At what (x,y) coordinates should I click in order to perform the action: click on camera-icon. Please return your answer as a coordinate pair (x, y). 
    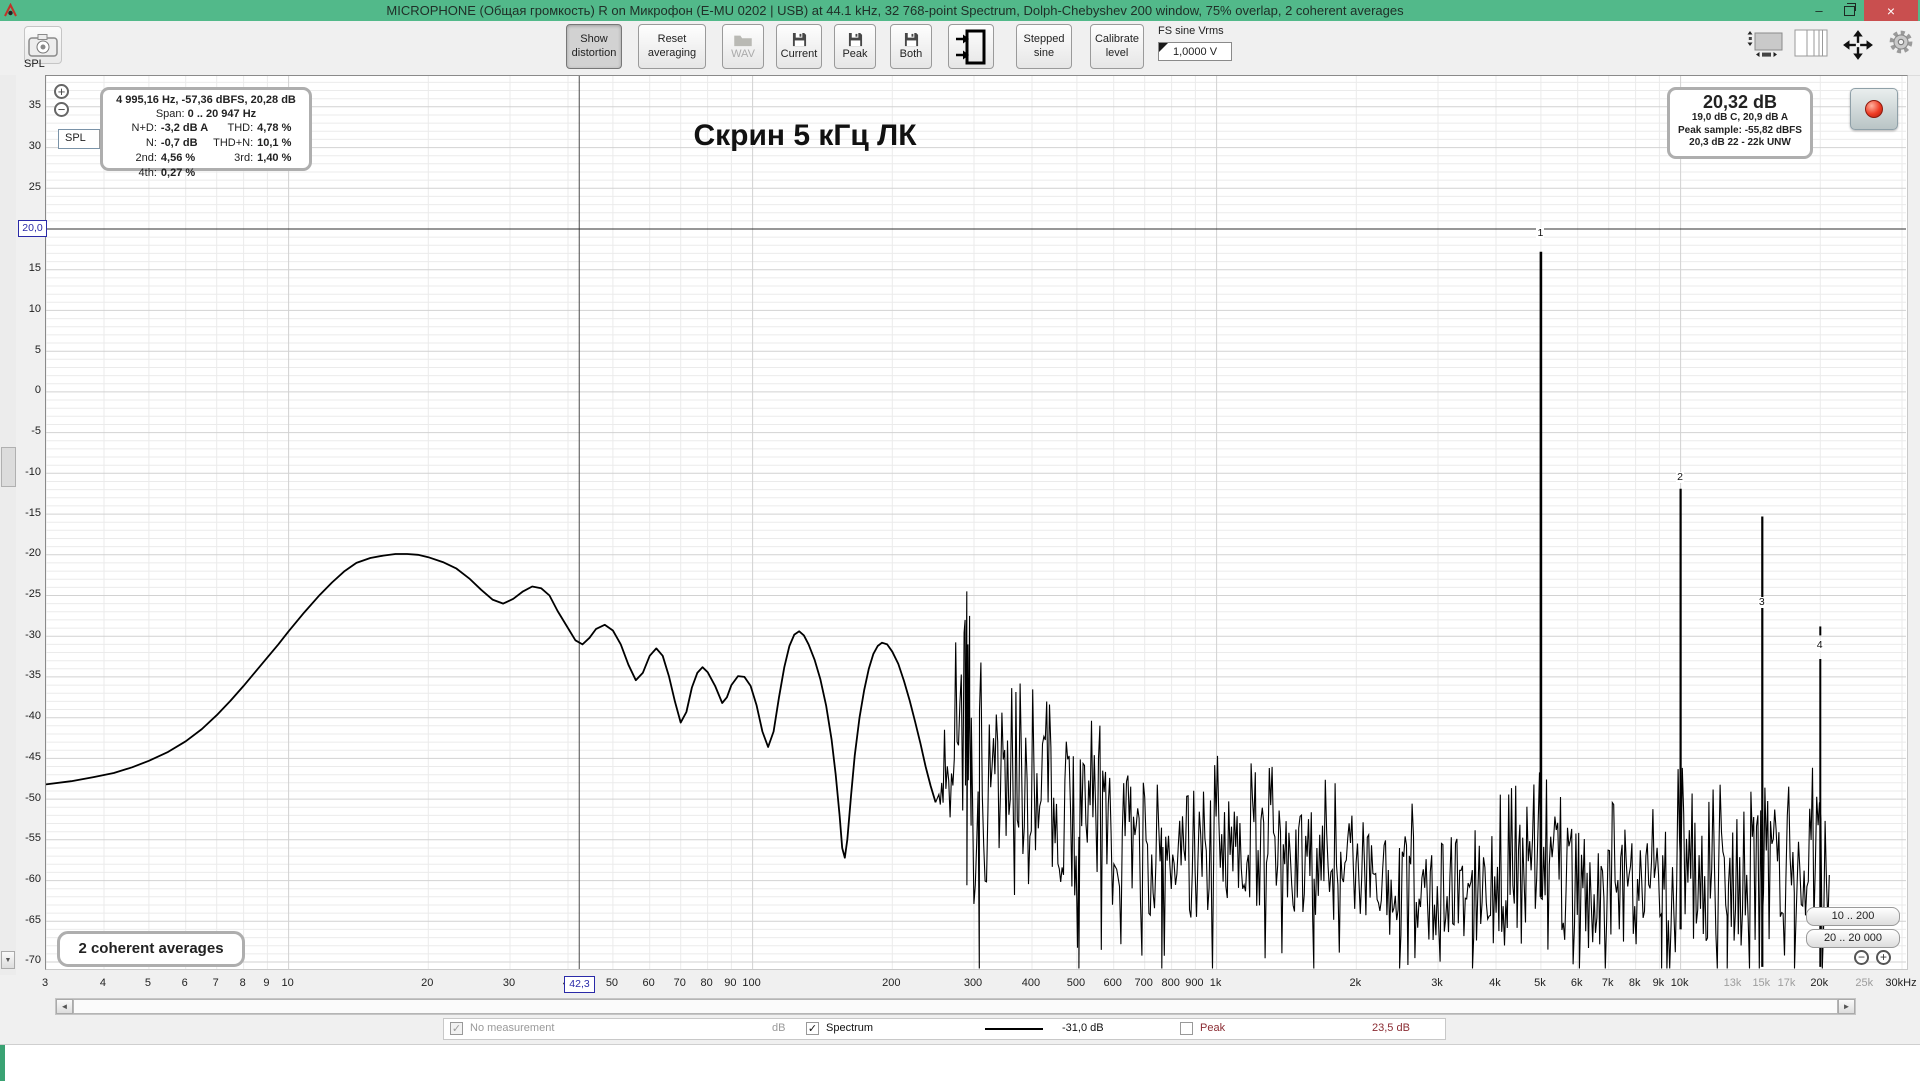
    Looking at the image, I should click on (43, 45).